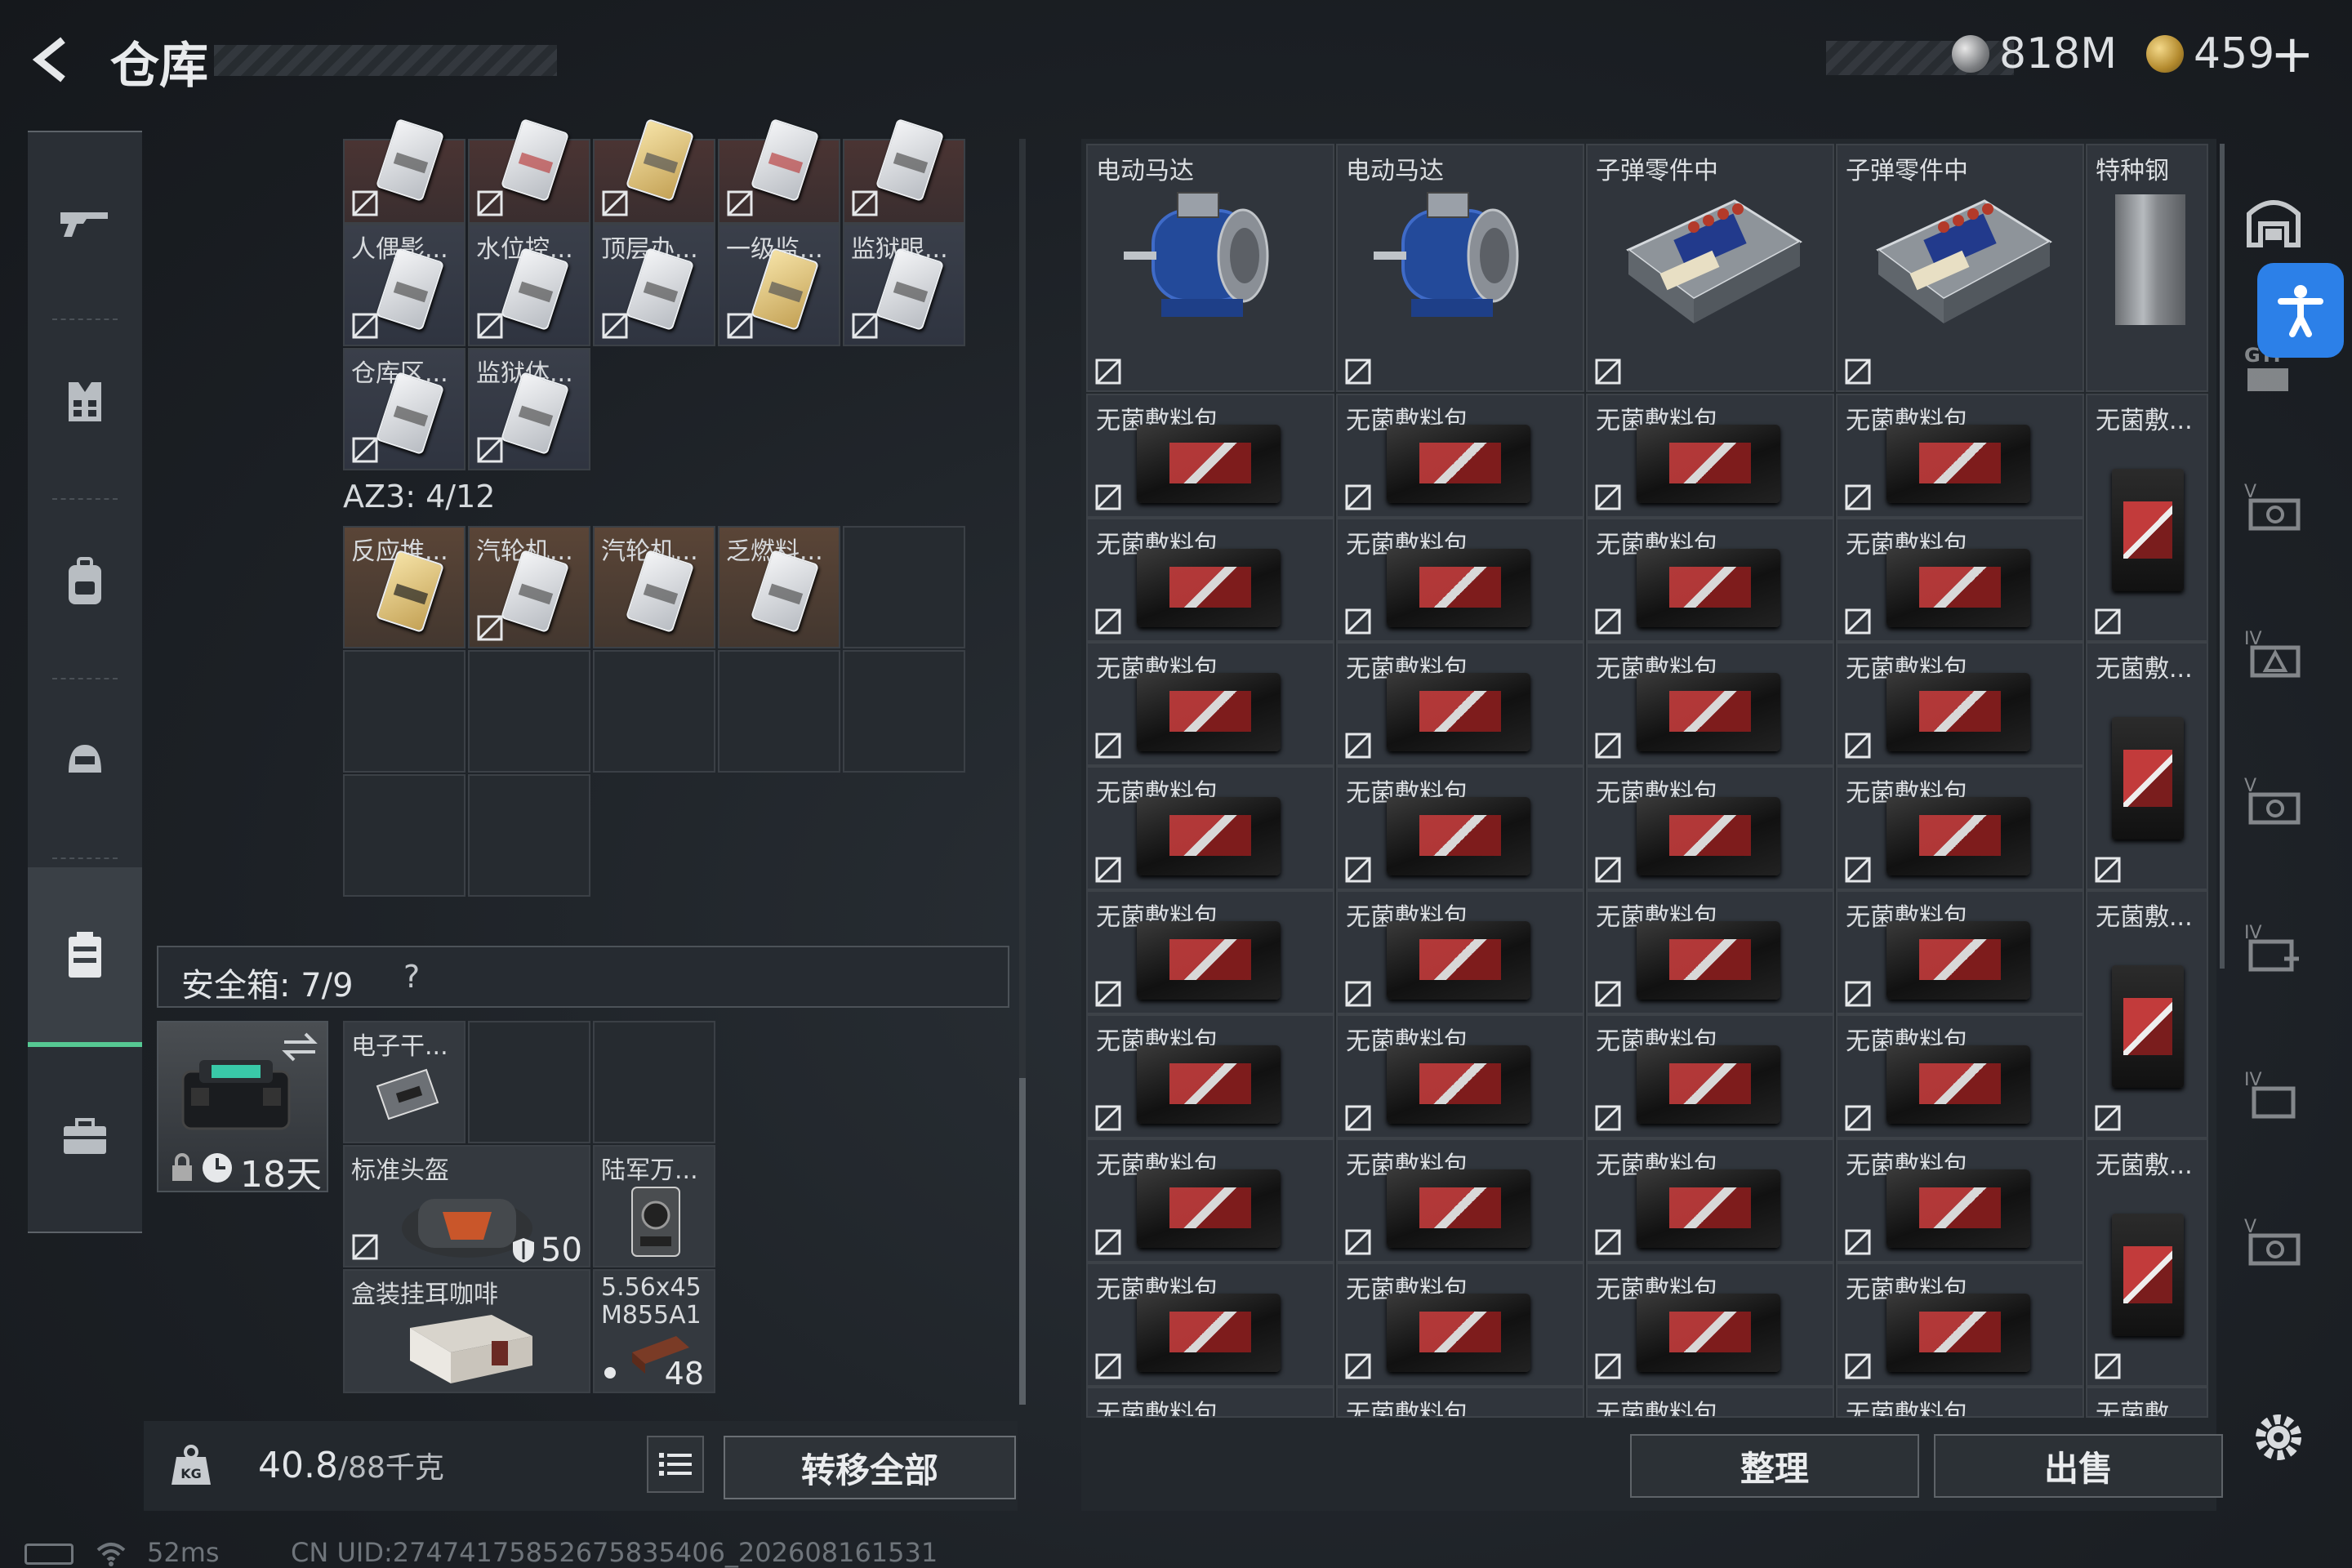 The image size is (2352, 1568). Describe the element at coordinates (85, 402) in the screenshot. I see `nav-armor` at that location.